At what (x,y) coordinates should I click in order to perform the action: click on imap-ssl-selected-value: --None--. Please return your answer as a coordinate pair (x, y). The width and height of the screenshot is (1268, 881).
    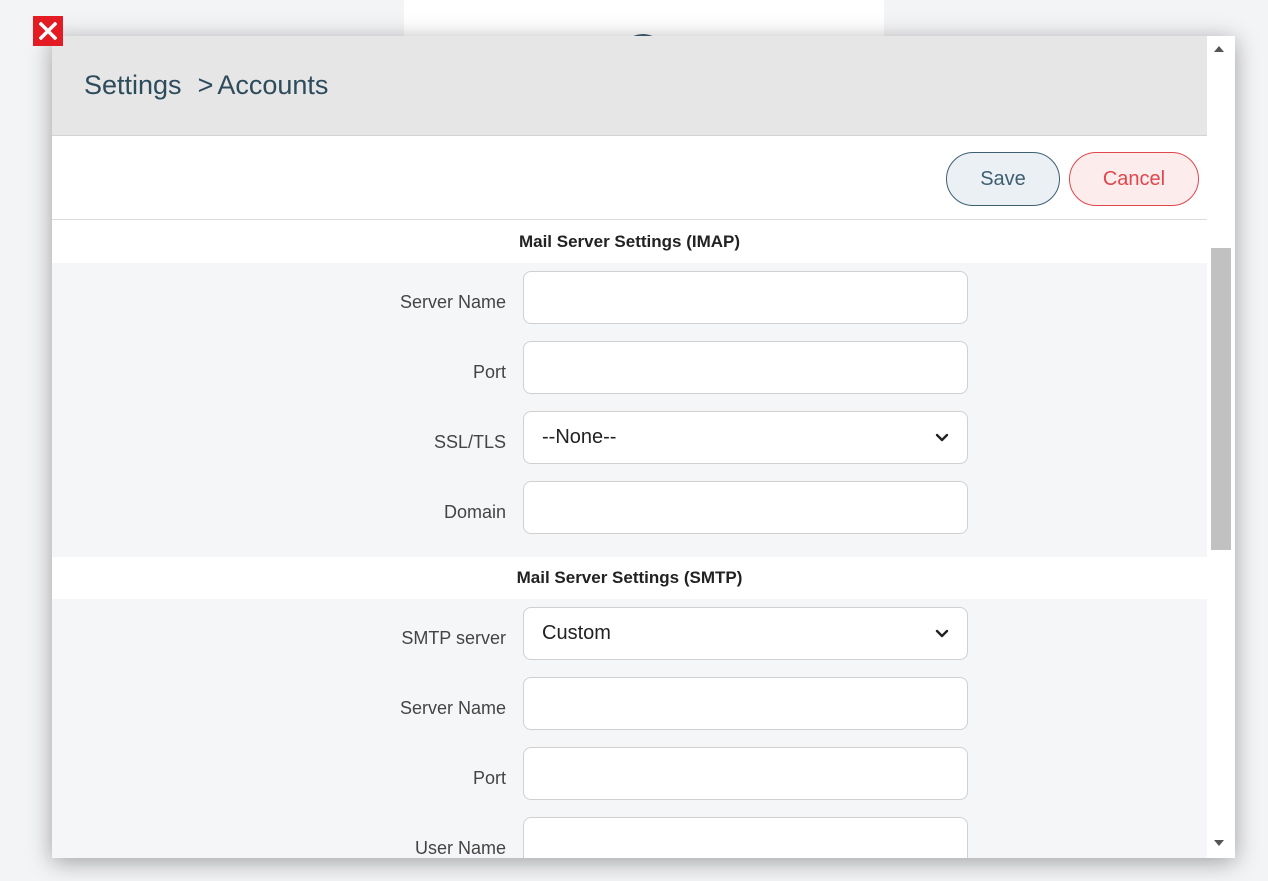
    Looking at the image, I should click on (579, 437).